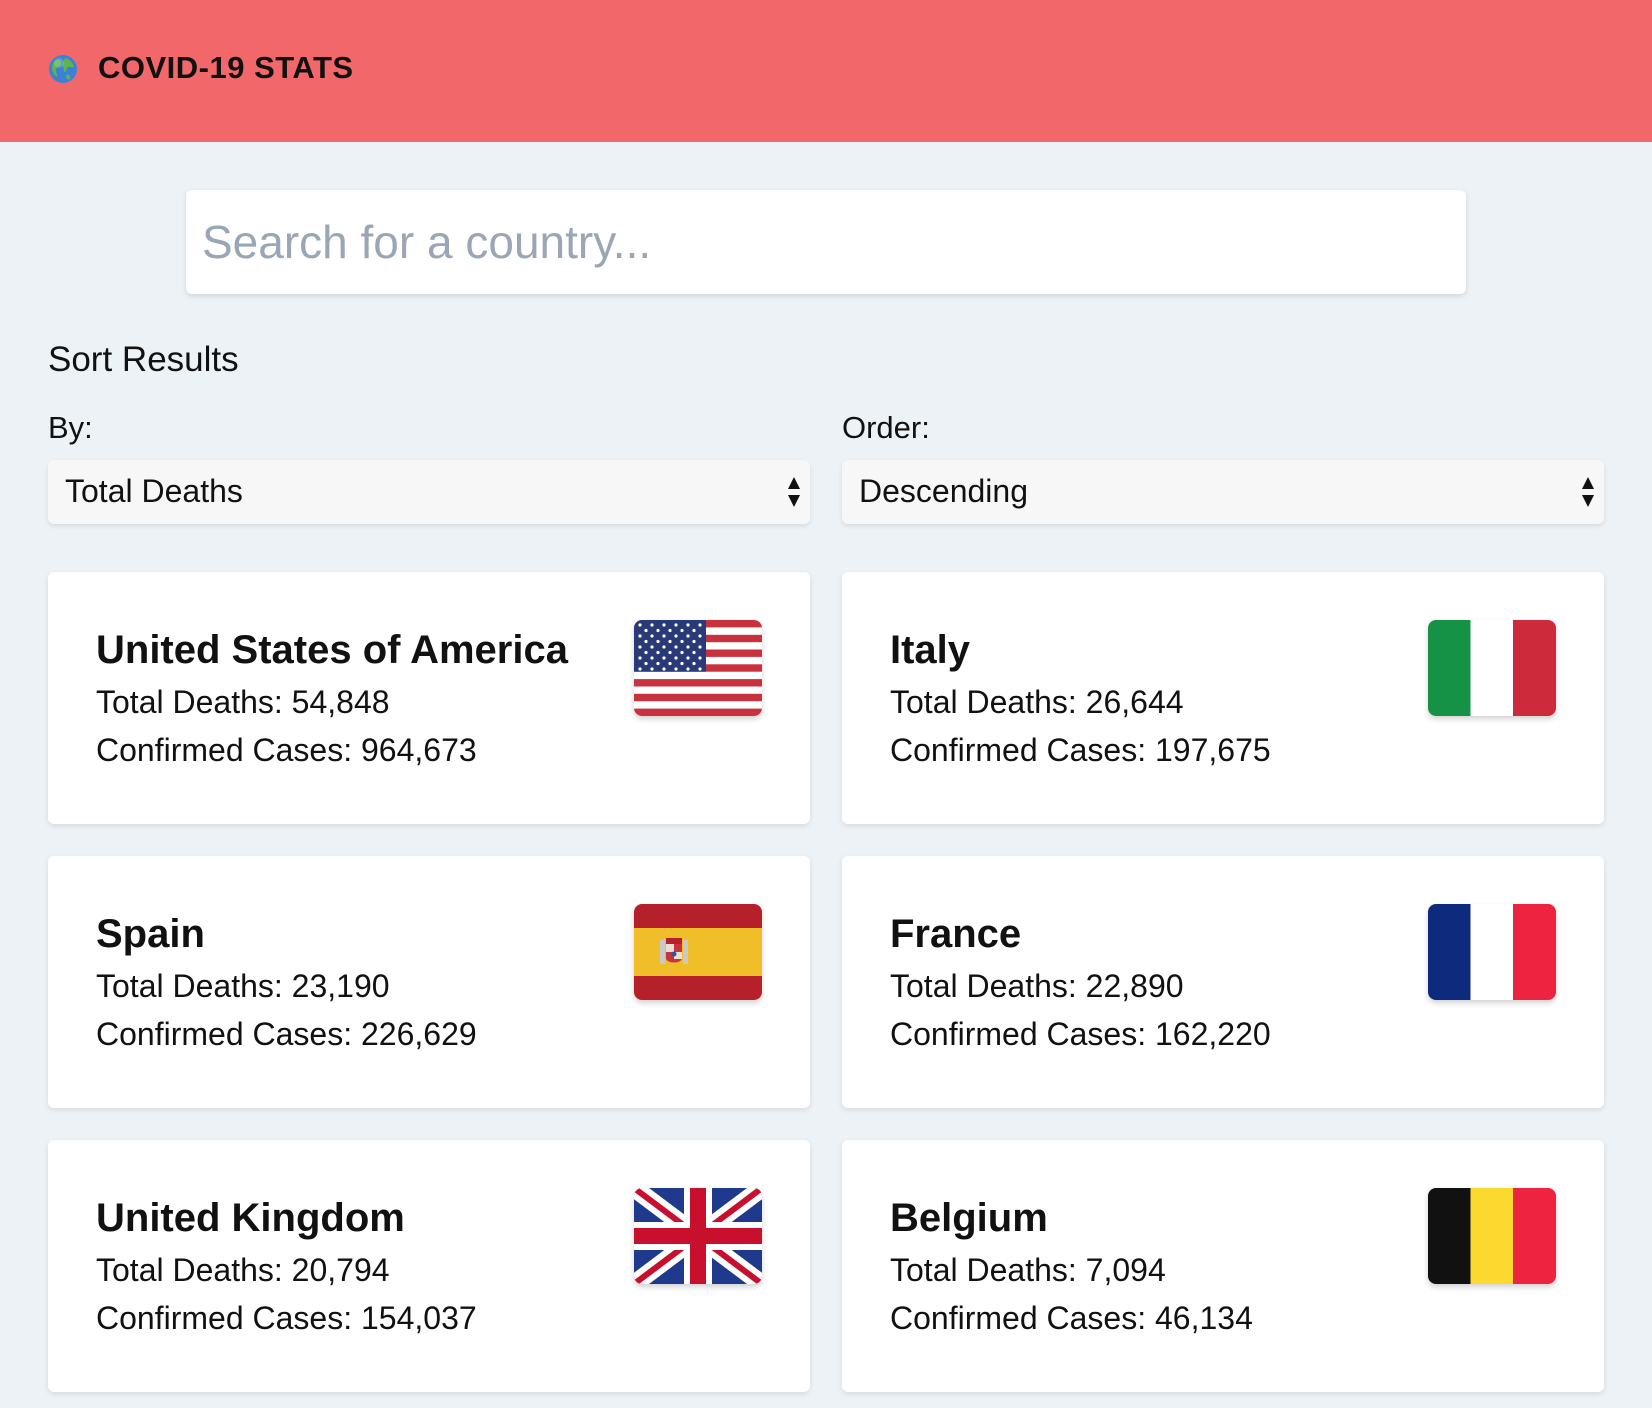 The width and height of the screenshot is (1652, 1408). What do you see at coordinates (1492, 668) in the screenshot?
I see `italy-flag-icon` at bounding box center [1492, 668].